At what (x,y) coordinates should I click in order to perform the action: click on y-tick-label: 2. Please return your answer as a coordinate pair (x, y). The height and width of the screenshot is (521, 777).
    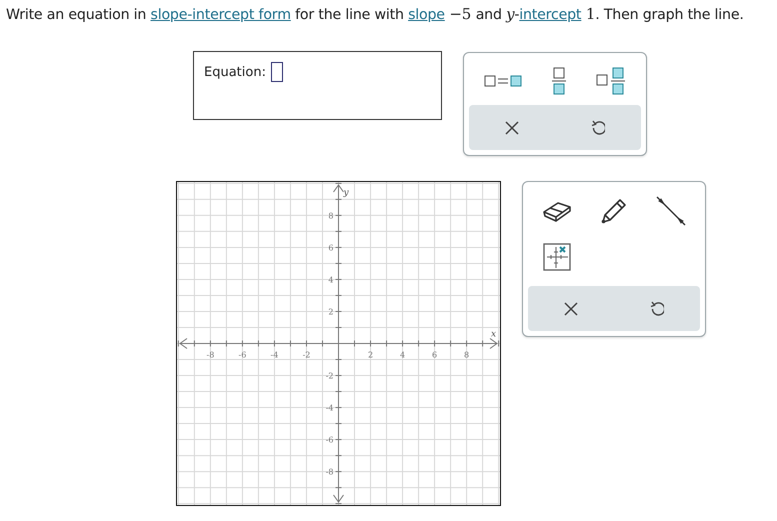
    Looking at the image, I should click on (331, 311).